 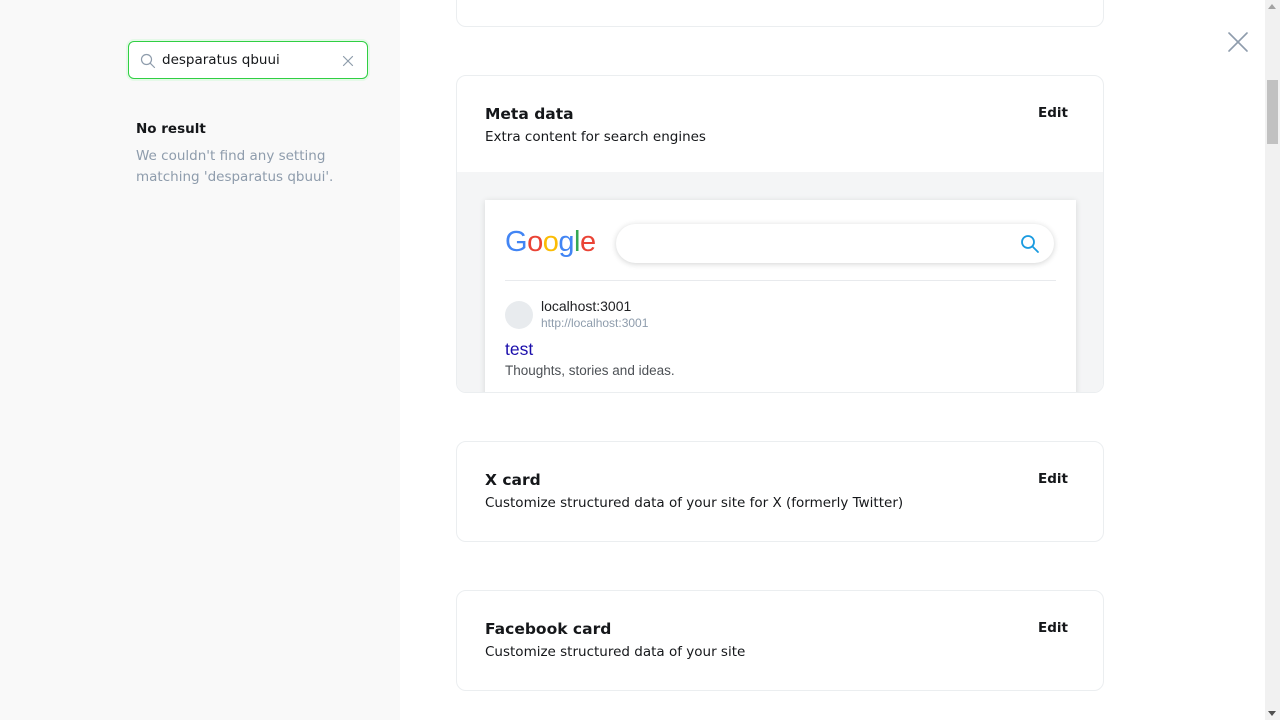 What do you see at coordinates (587, 242) in the screenshot?
I see `google-logo-letter: e` at bounding box center [587, 242].